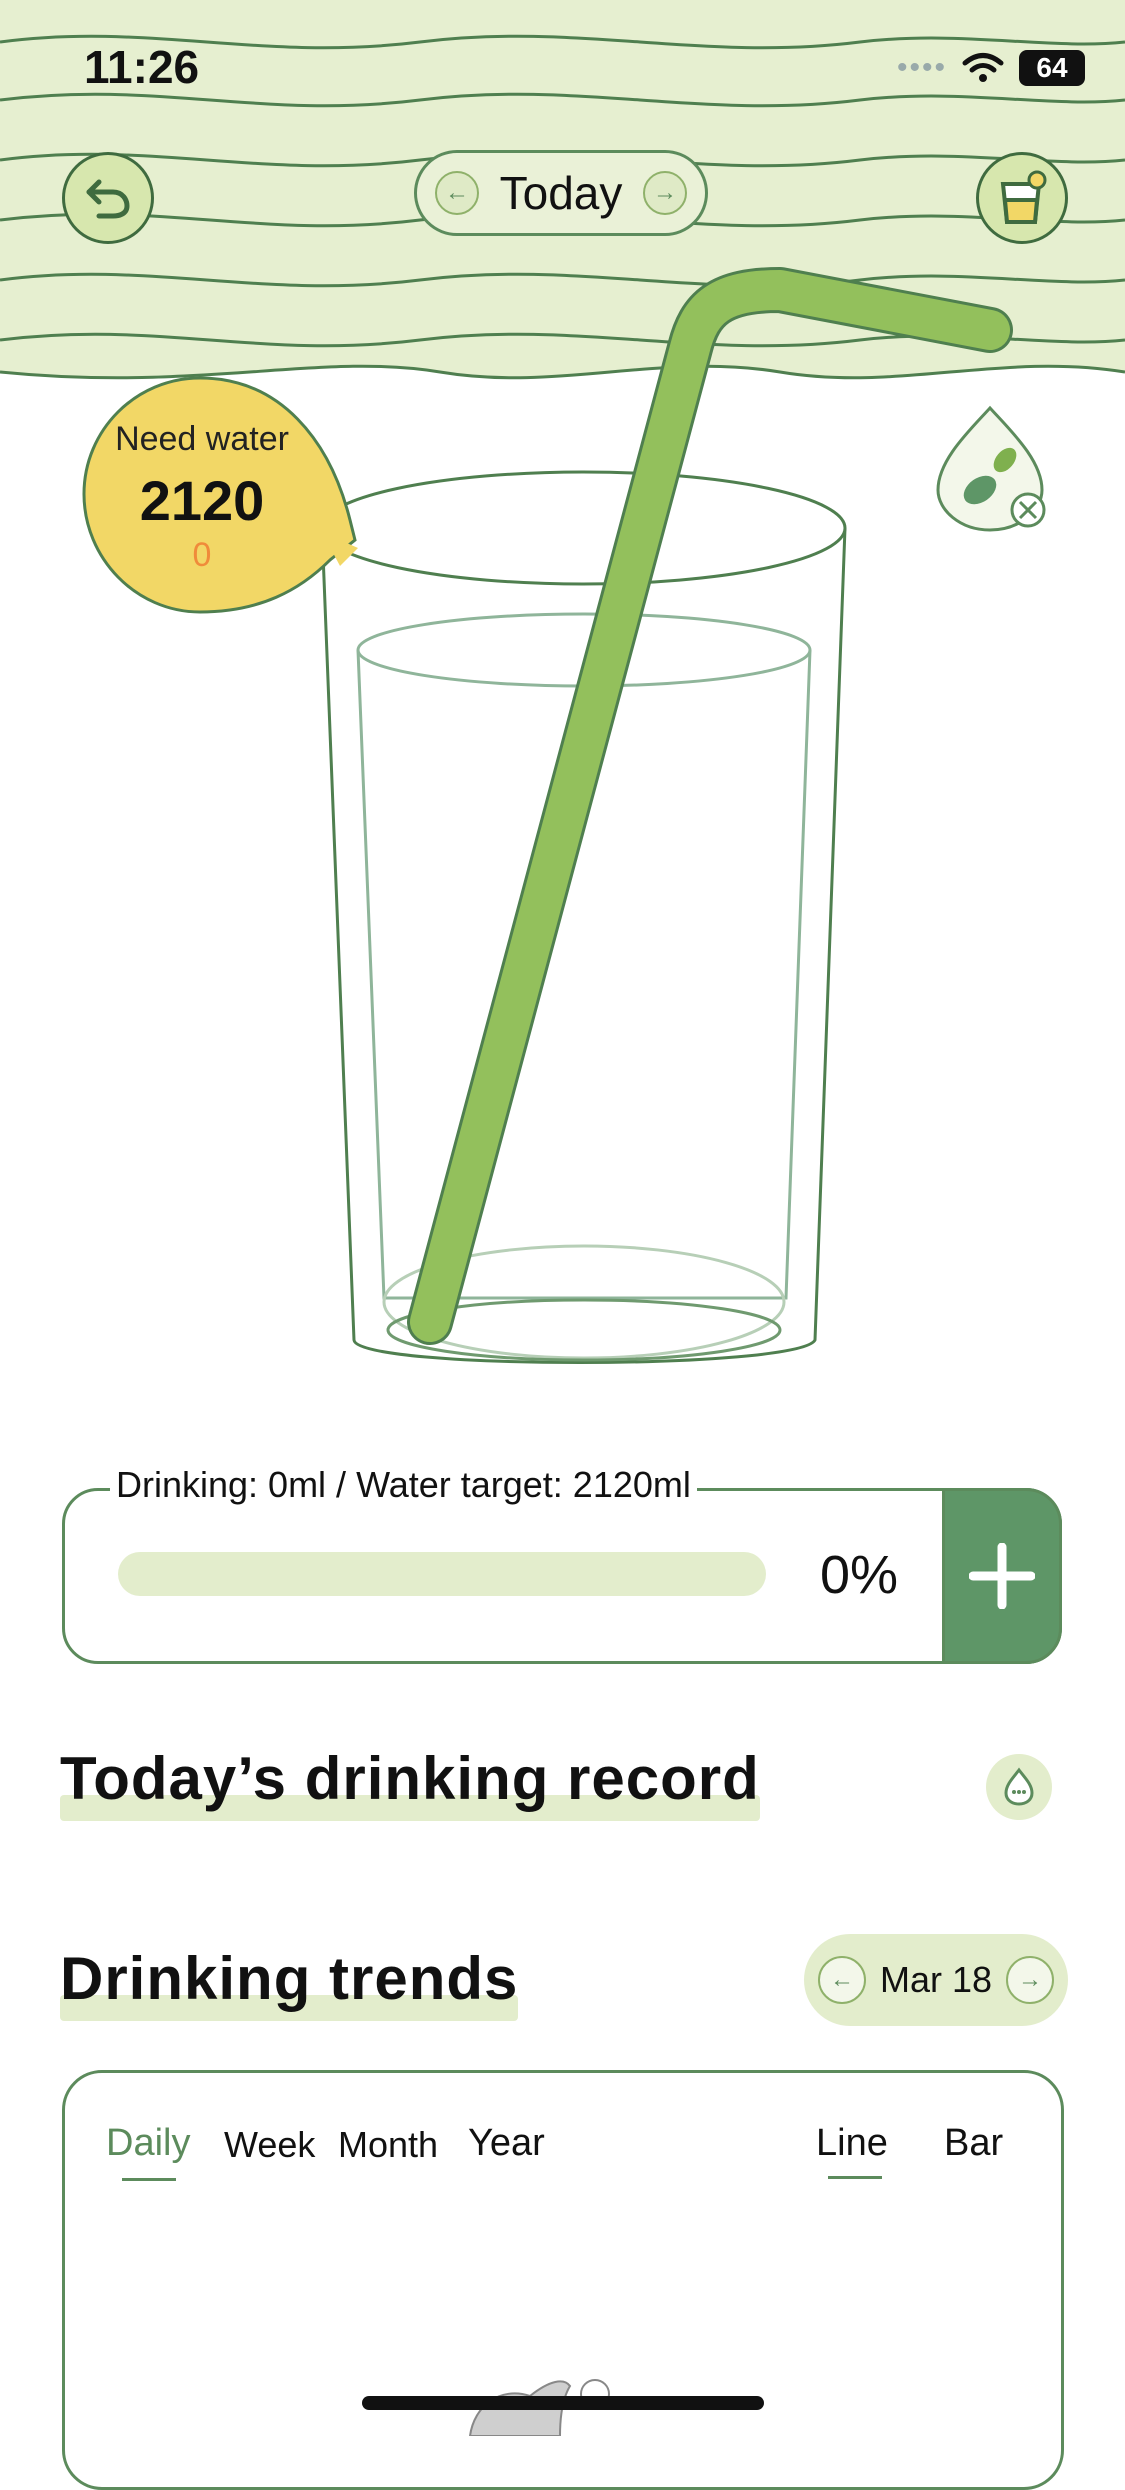  I want to click on record-button, so click(1019, 1787).